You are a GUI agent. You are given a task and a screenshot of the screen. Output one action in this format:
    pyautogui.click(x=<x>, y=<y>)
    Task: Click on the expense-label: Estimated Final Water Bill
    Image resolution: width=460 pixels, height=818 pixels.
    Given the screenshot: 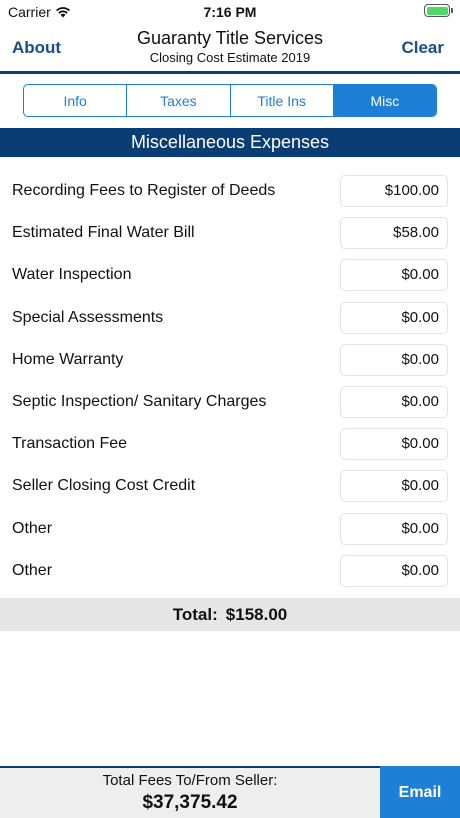 What is the action you would take?
    pyautogui.click(x=103, y=233)
    